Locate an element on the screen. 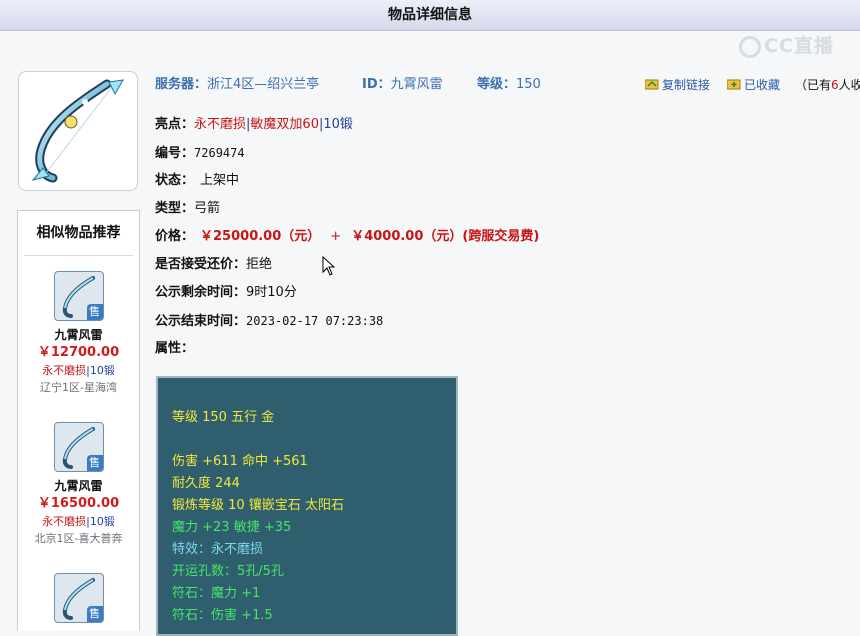 The height and width of the screenshot is (636, 860). fav-suffix: 人收藏 is located at coordinates (849, 85).